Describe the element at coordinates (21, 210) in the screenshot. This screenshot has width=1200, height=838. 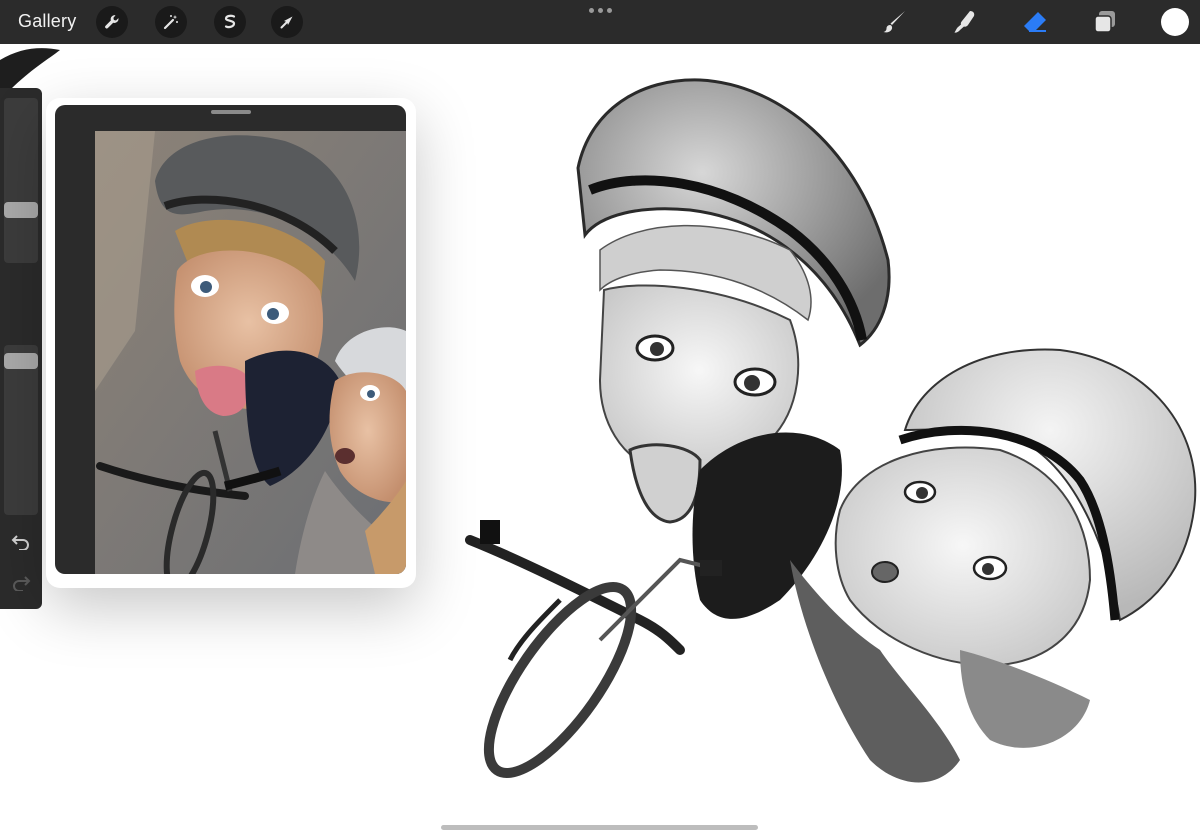
I see `brush-size-thumb` at that location.